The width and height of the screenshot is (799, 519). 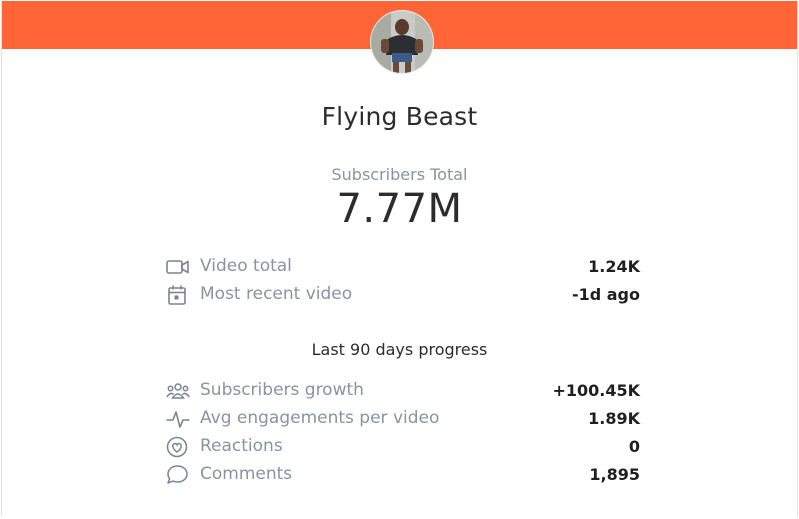 What do you see at coordinates (399, 116) in the screenshot?
I see `channel-name: Flying Beast` at bounding box center [399, 116].